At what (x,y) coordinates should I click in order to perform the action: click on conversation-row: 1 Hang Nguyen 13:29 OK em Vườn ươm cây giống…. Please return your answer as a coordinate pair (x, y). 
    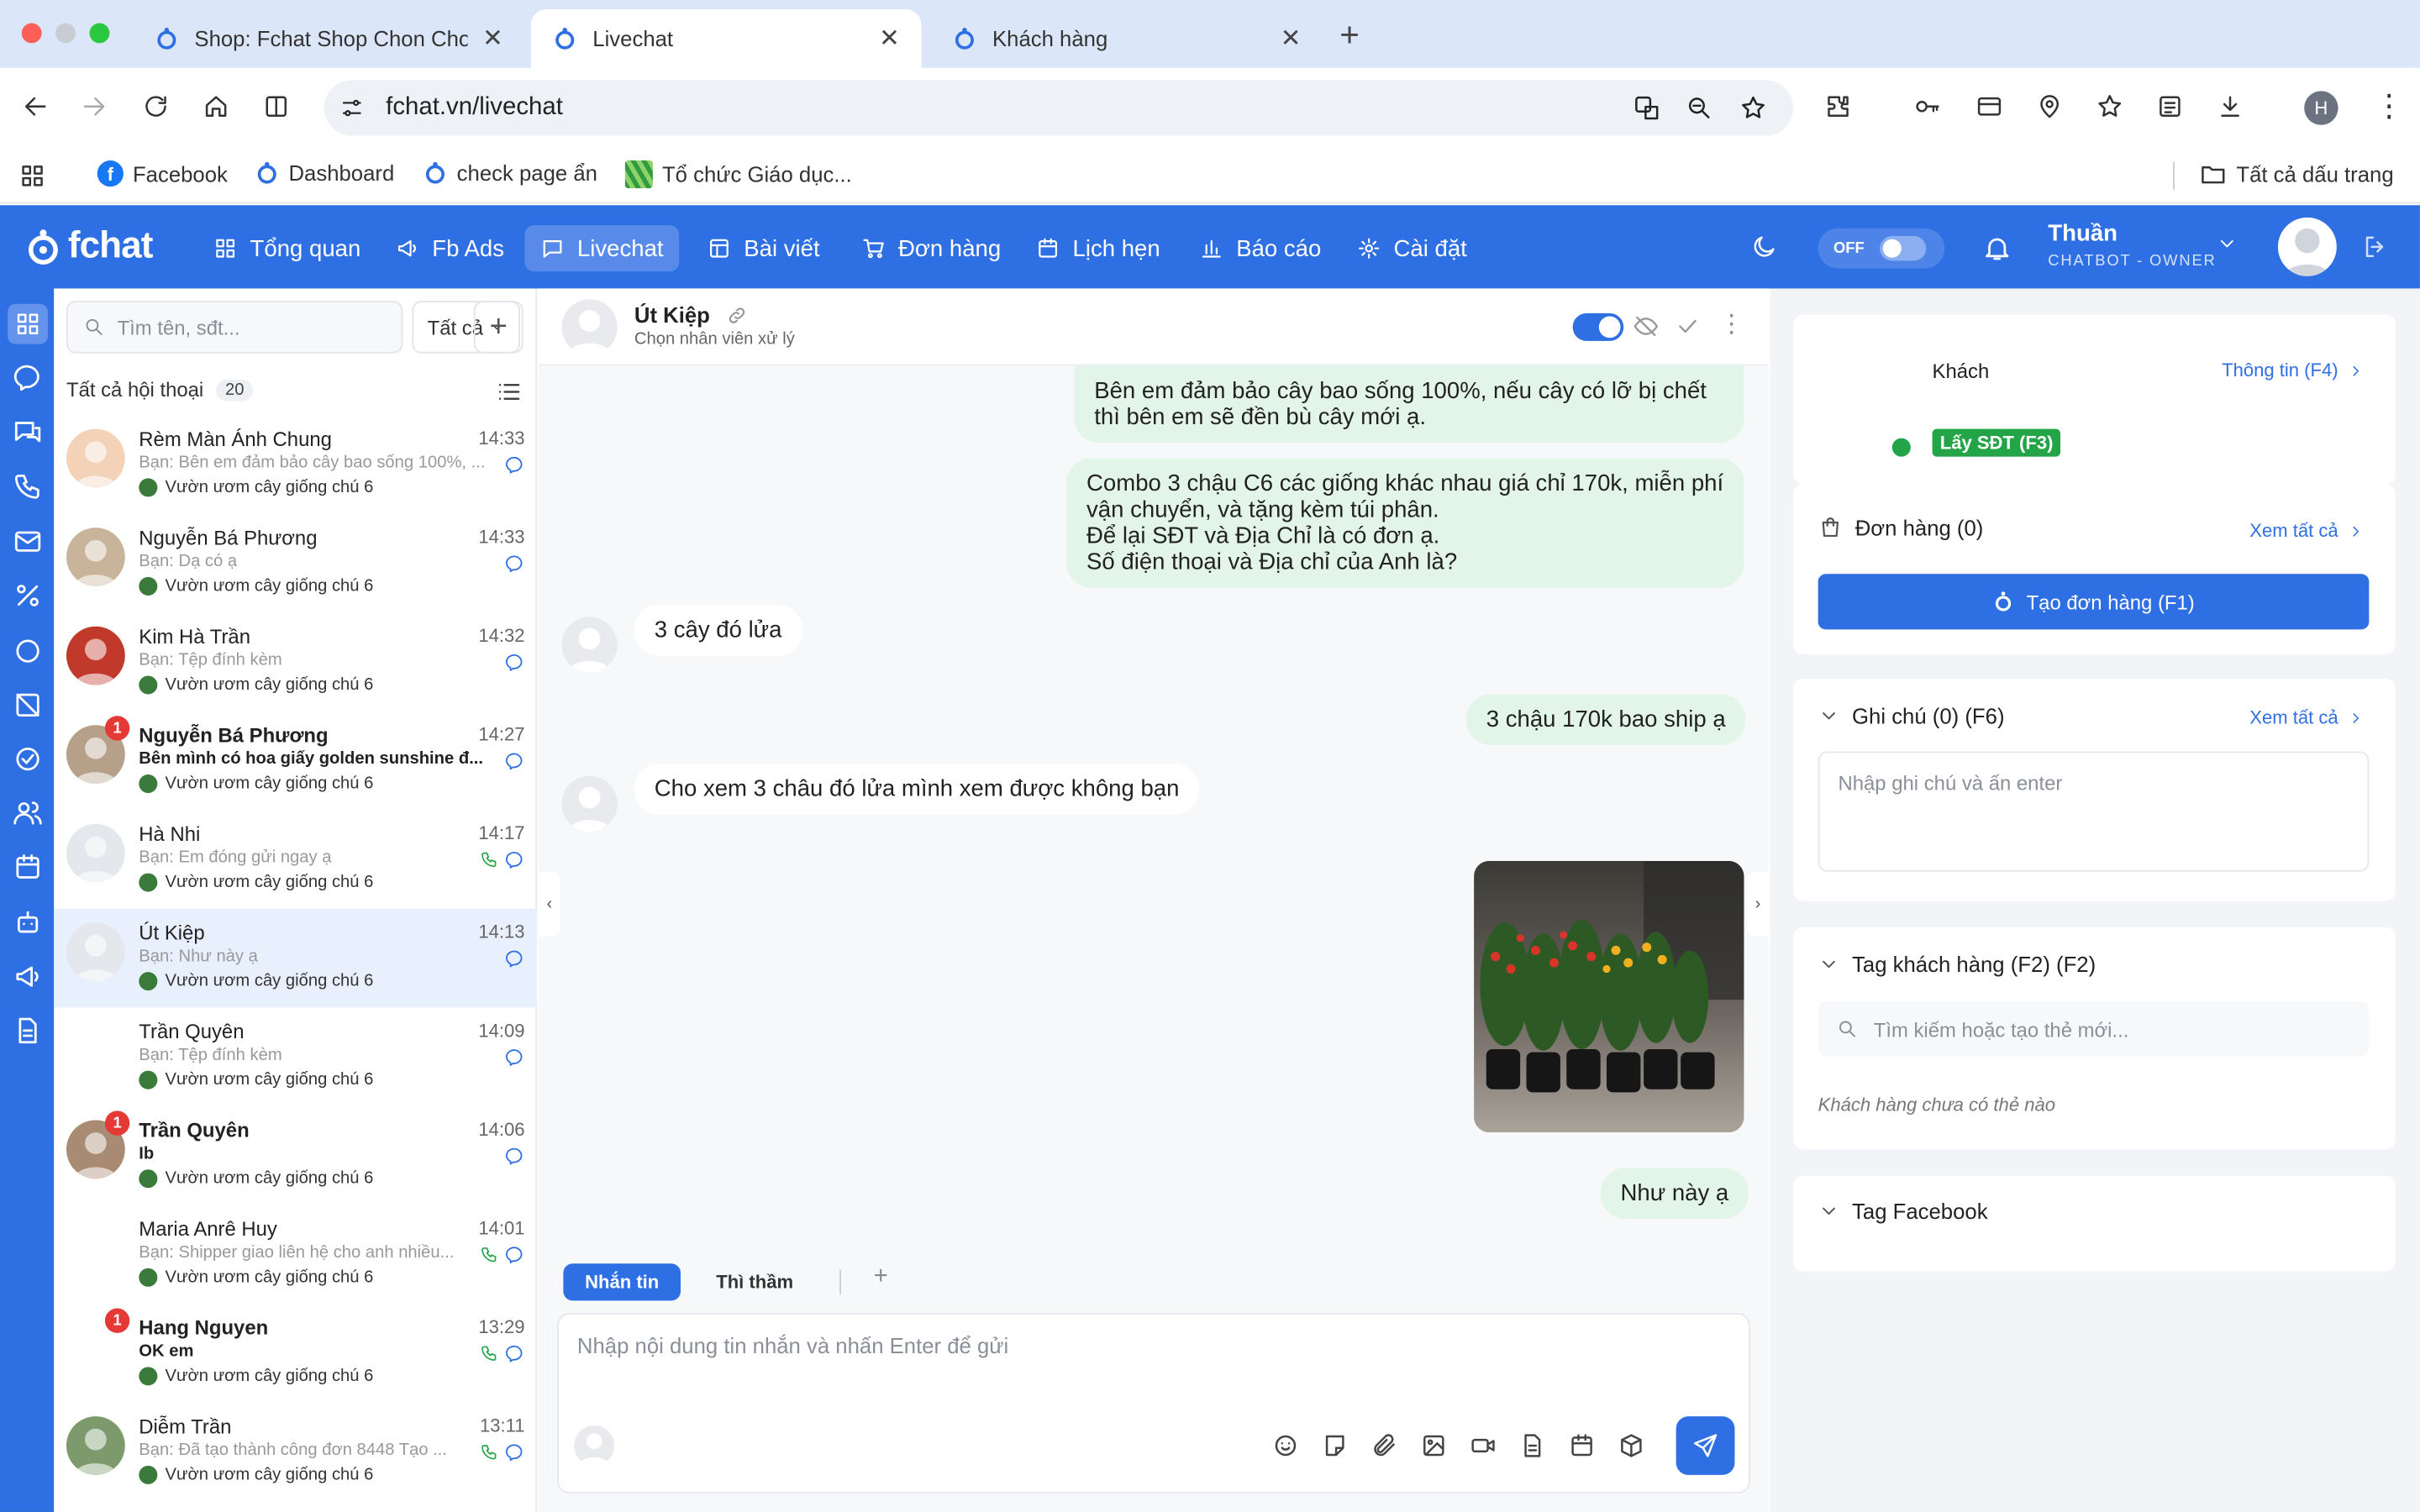
    Looking at the image, I should click on (295, 1353).